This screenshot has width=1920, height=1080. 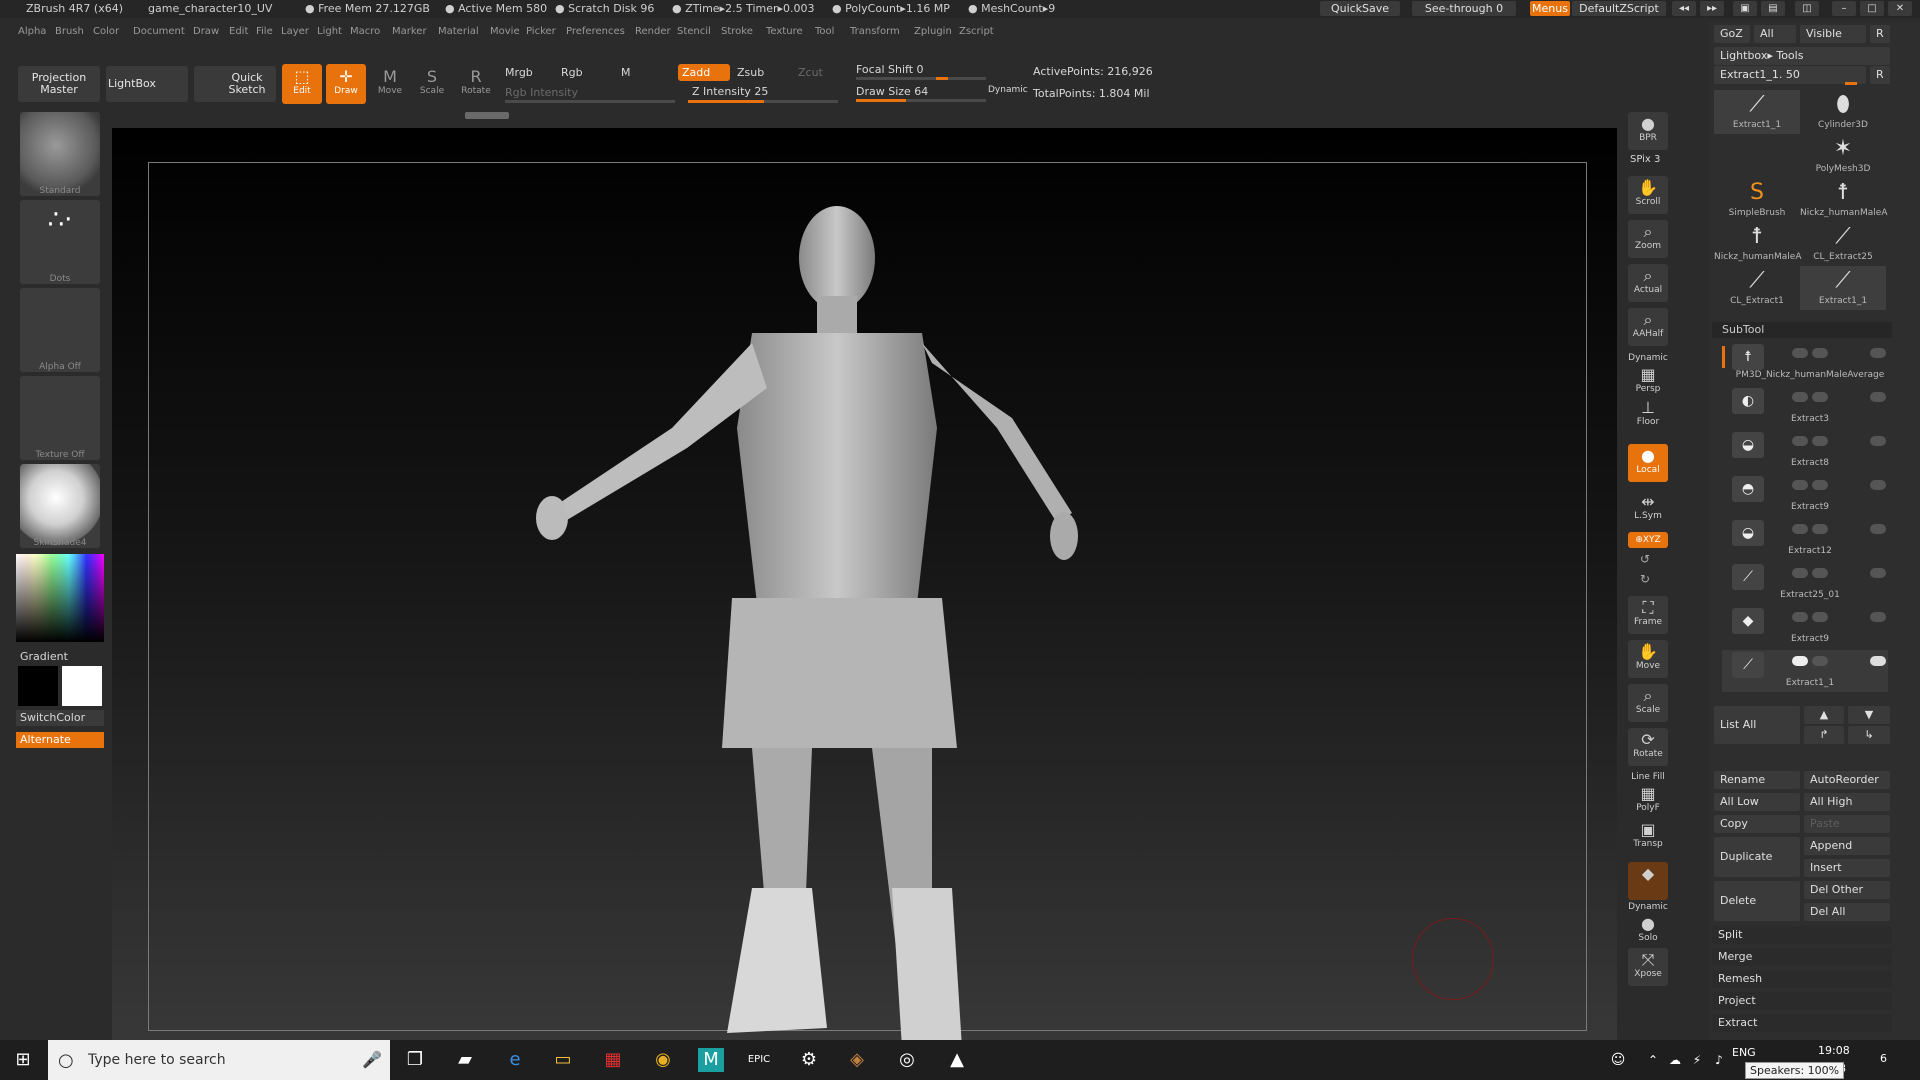 What do you see at coordinates (1847, 912) in the screenshot?
I see `del-all-button: Del All` at bounding box center [1847, 912].